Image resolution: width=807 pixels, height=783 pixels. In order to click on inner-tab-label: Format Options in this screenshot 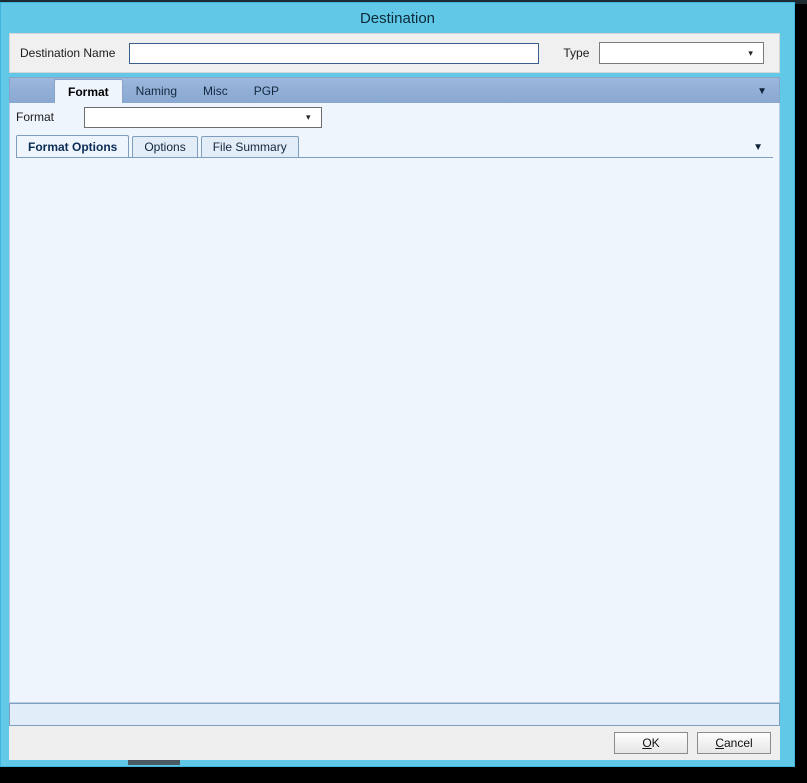, I will do `click(73, 146)`.